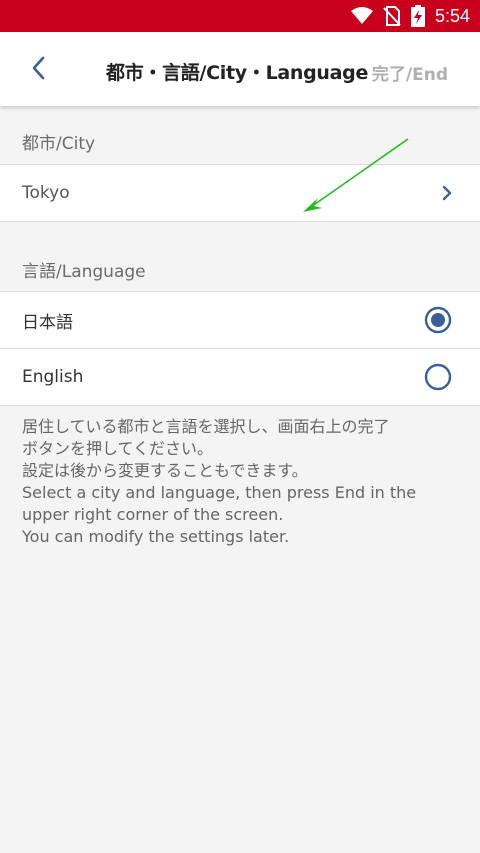 This screenshot has width=480, height=853. I want to click on back-button, so click(38, 70).